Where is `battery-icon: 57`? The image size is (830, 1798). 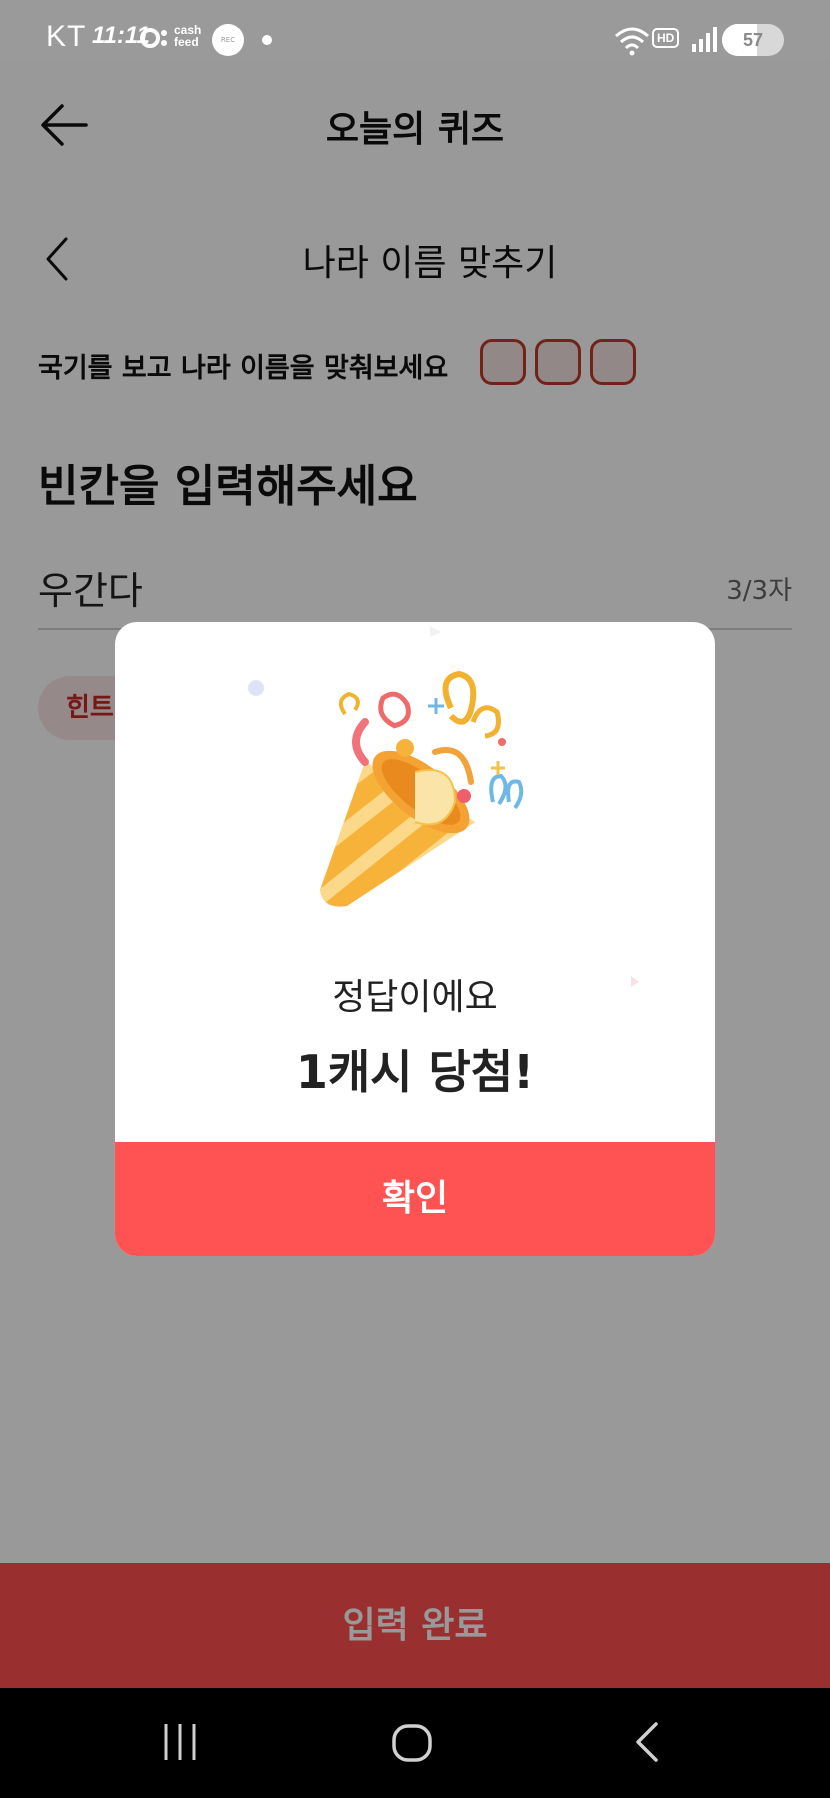 battery-icon: 57 is located at coordinates (753, 40).